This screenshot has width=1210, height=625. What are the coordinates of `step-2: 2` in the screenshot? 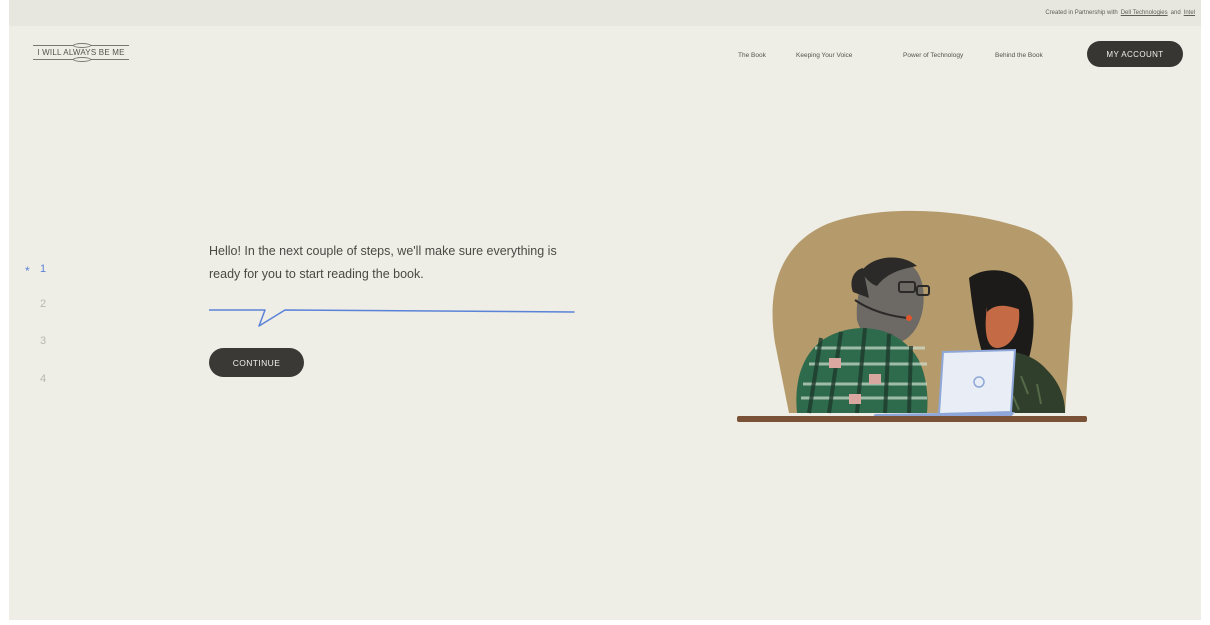 It's located at (43, 304).